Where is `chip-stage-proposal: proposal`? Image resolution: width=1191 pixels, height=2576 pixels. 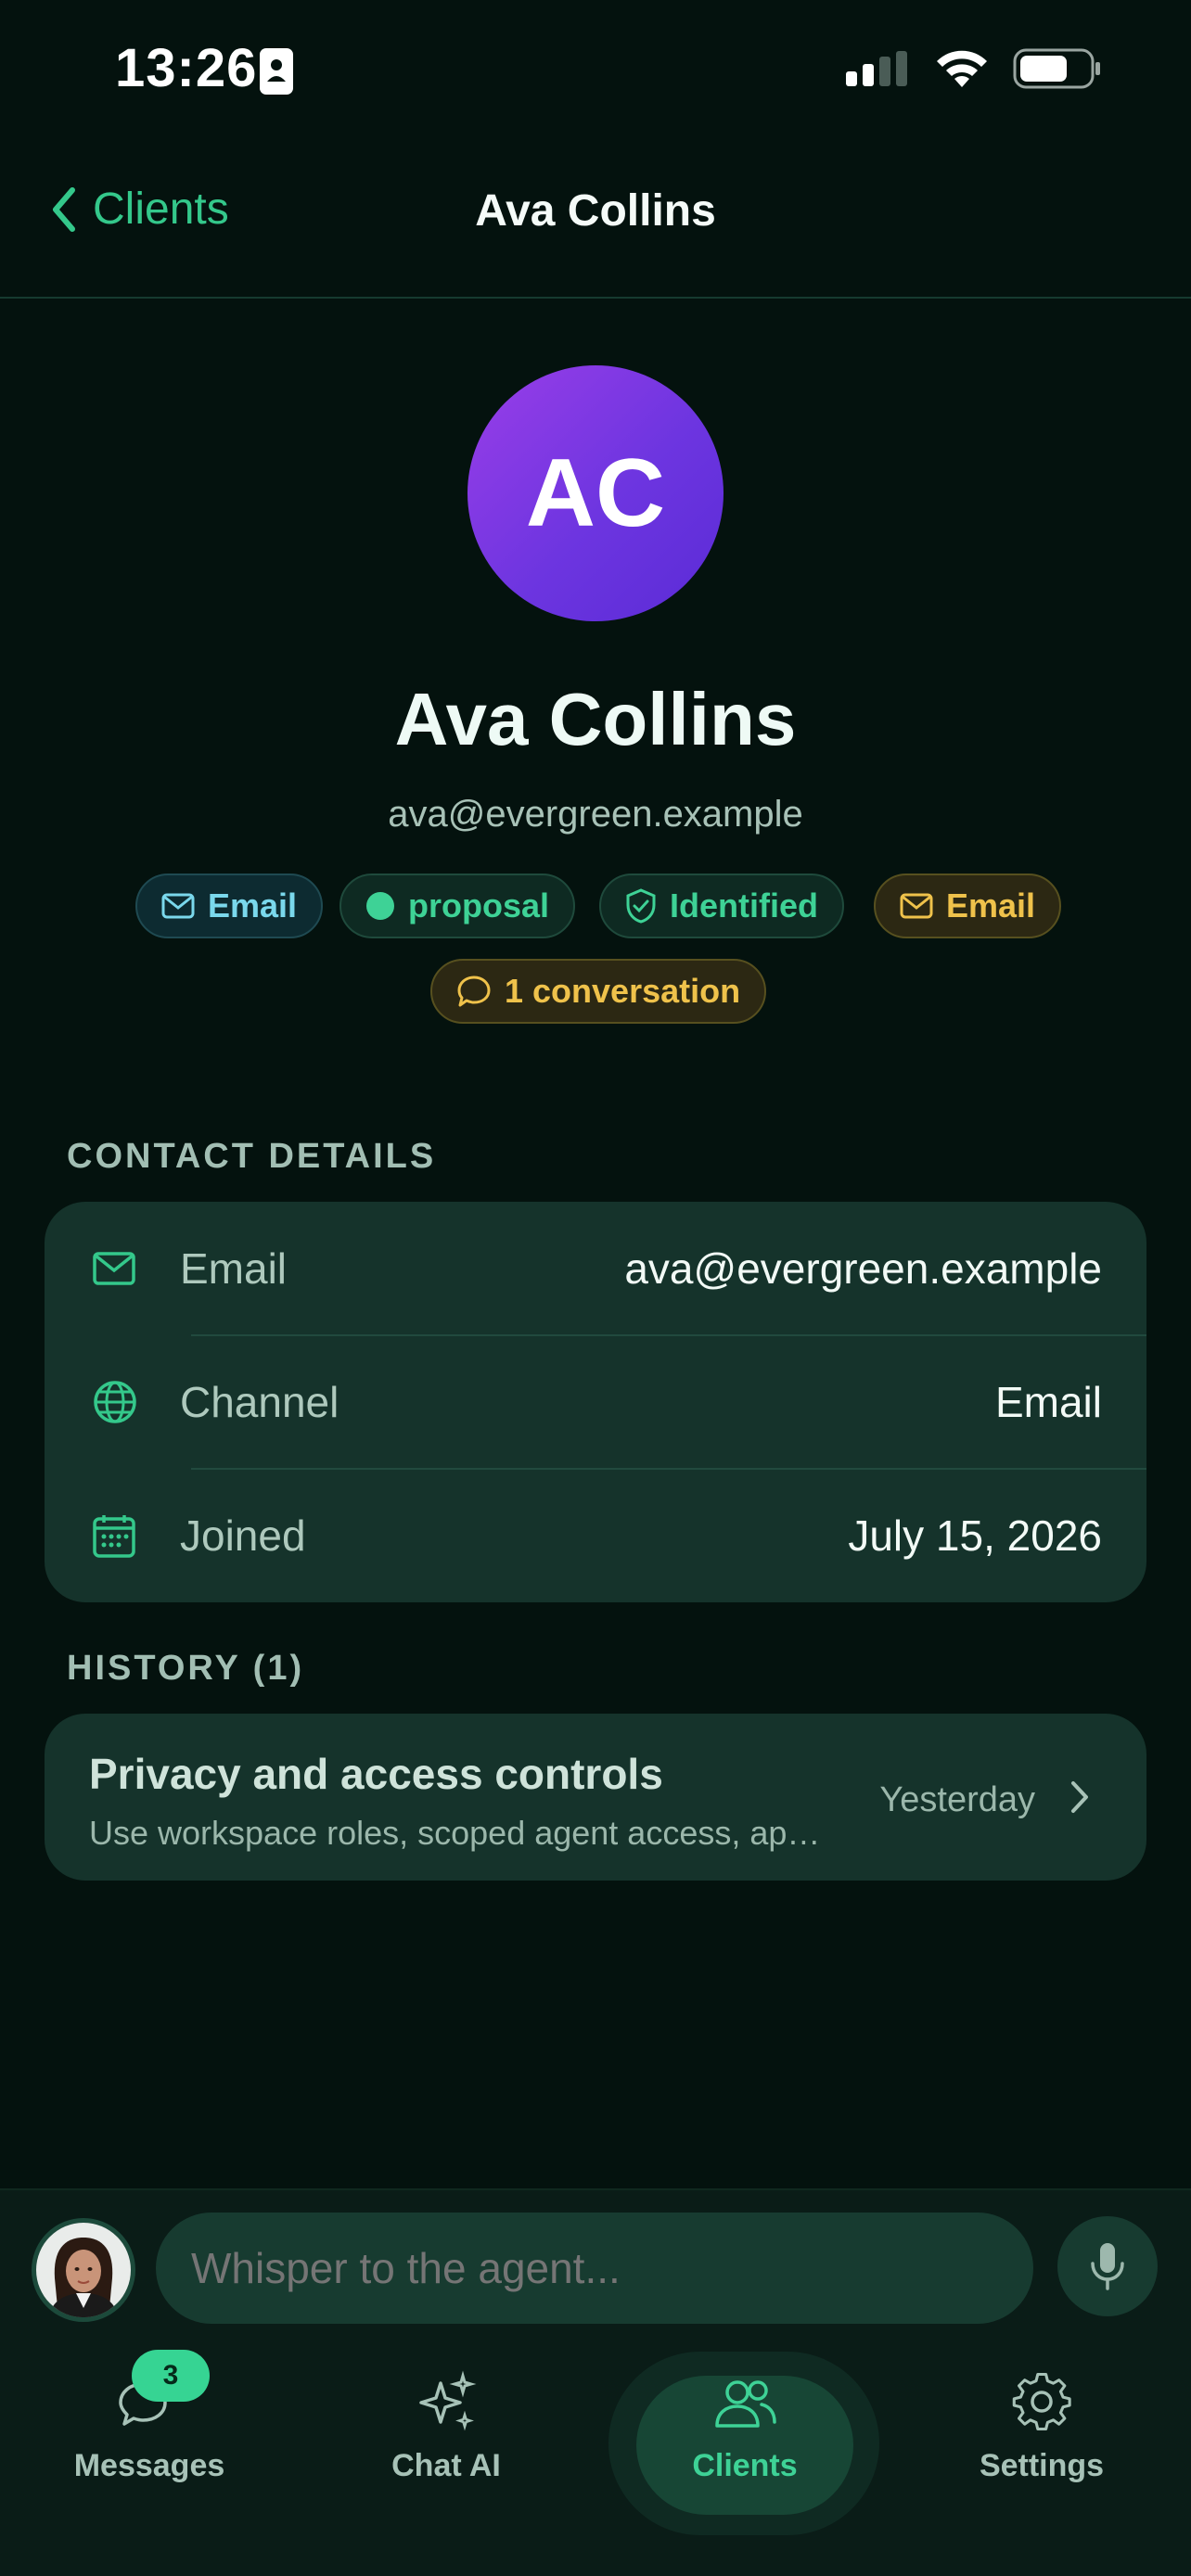
chip-stage-proposal: proposal is located at coordinates (457, 906).